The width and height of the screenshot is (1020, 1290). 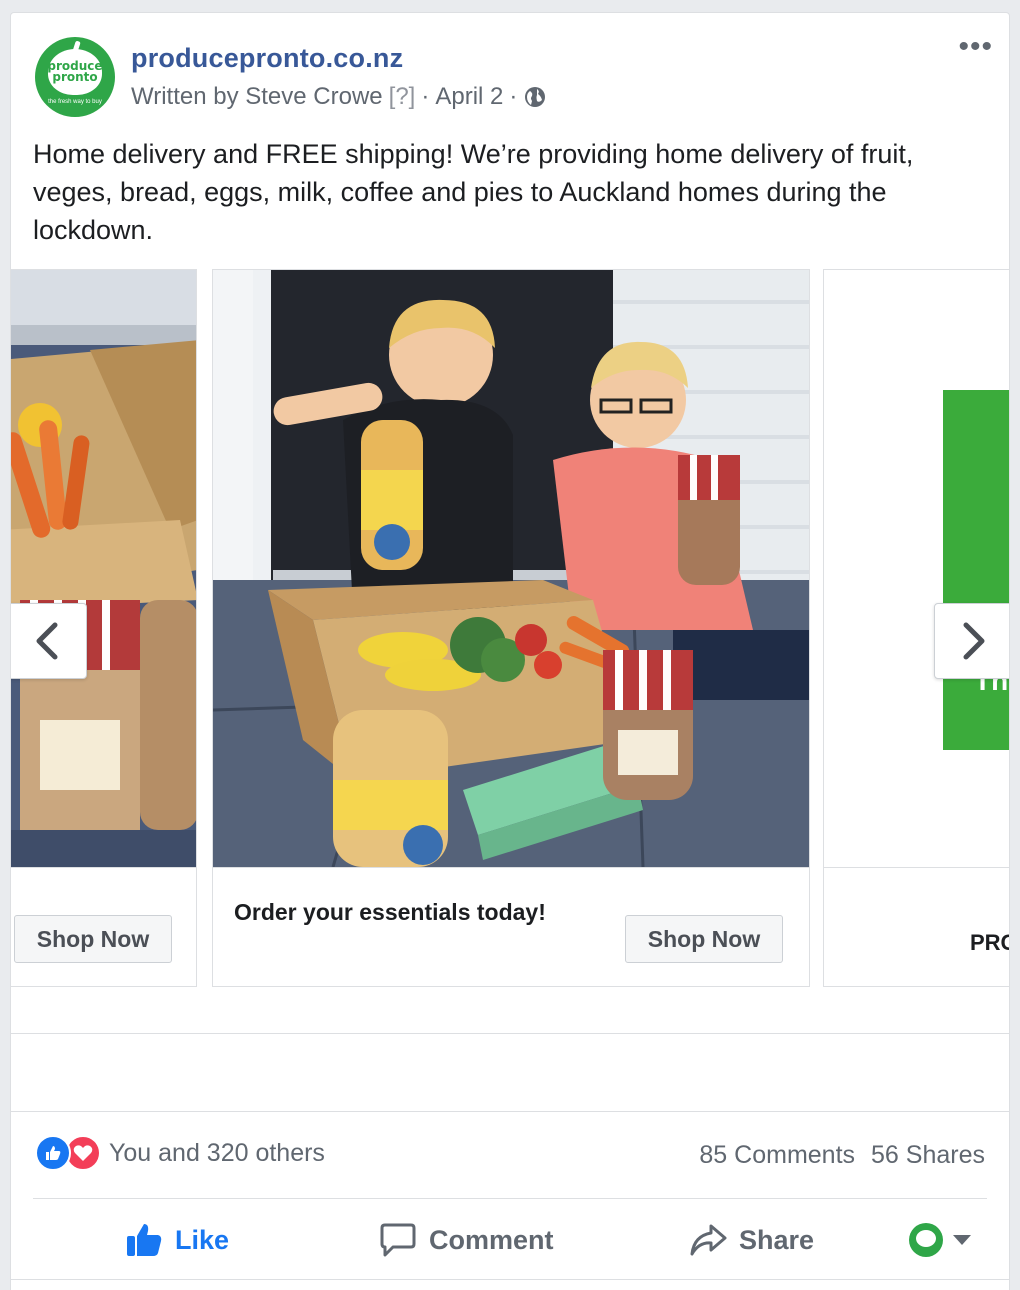 I want to click on action-bar: Like Comment Share, so click(x=510, y=1241).